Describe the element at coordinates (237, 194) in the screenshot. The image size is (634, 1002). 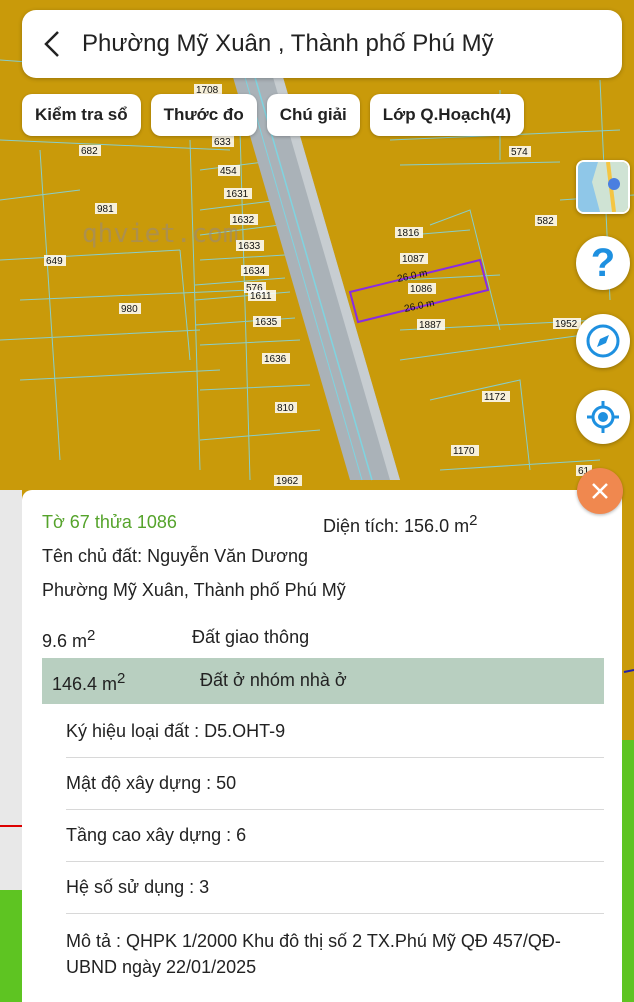
I see `parcel-number-label: 1631` at that location.